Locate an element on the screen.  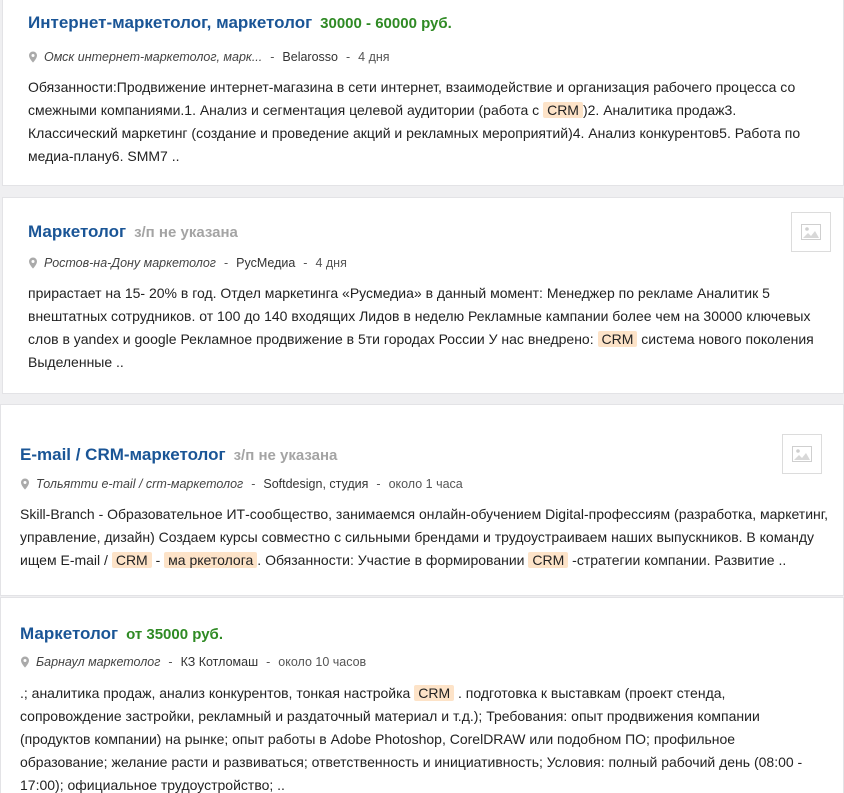
company: РусМедиа is located at coordinates (265, 263).